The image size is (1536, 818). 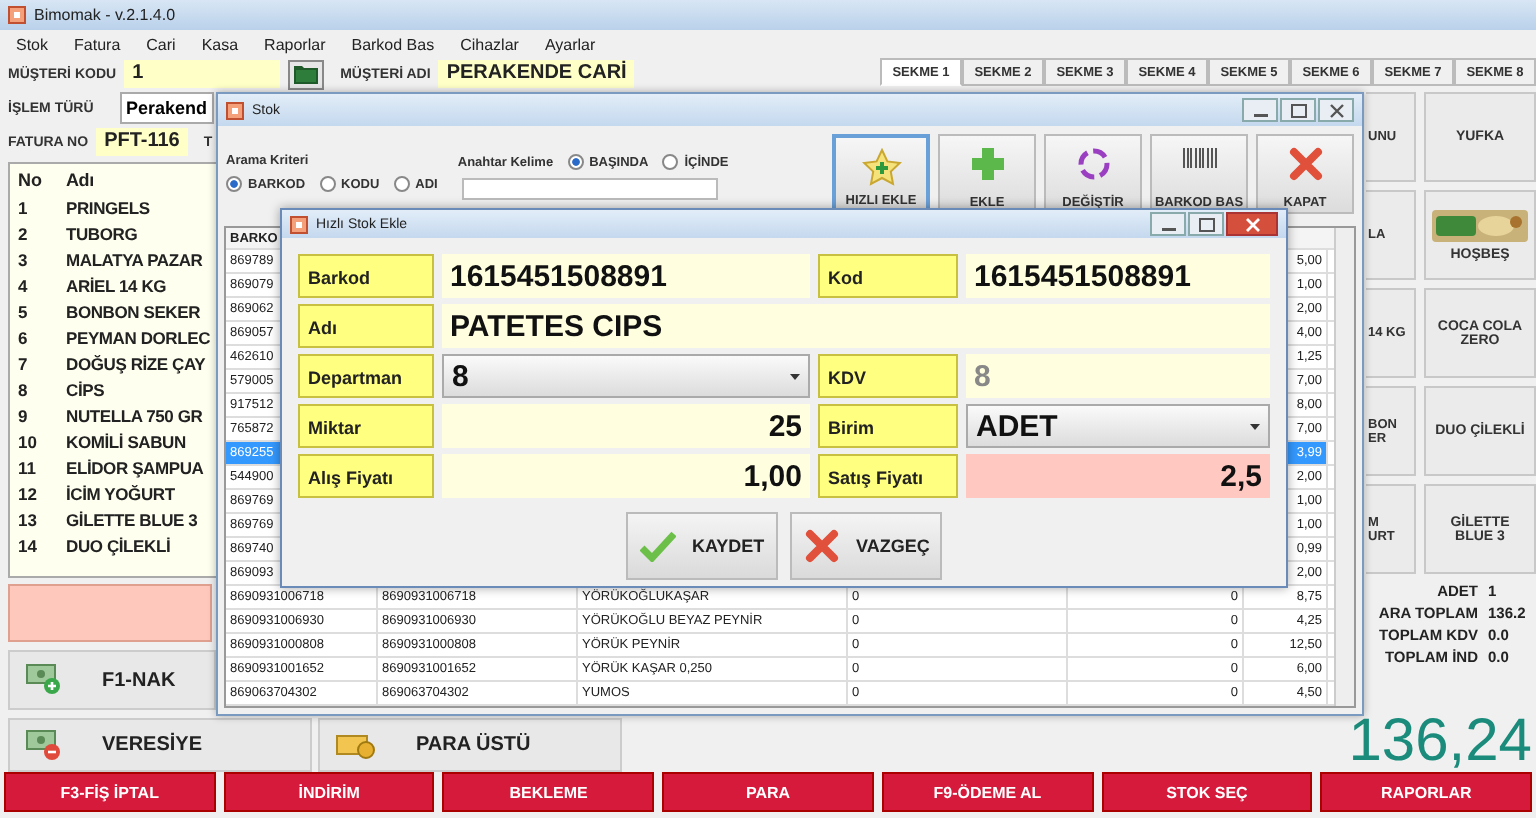 I want to click on action-button: BEKLEME, so click(x=548, y=792).